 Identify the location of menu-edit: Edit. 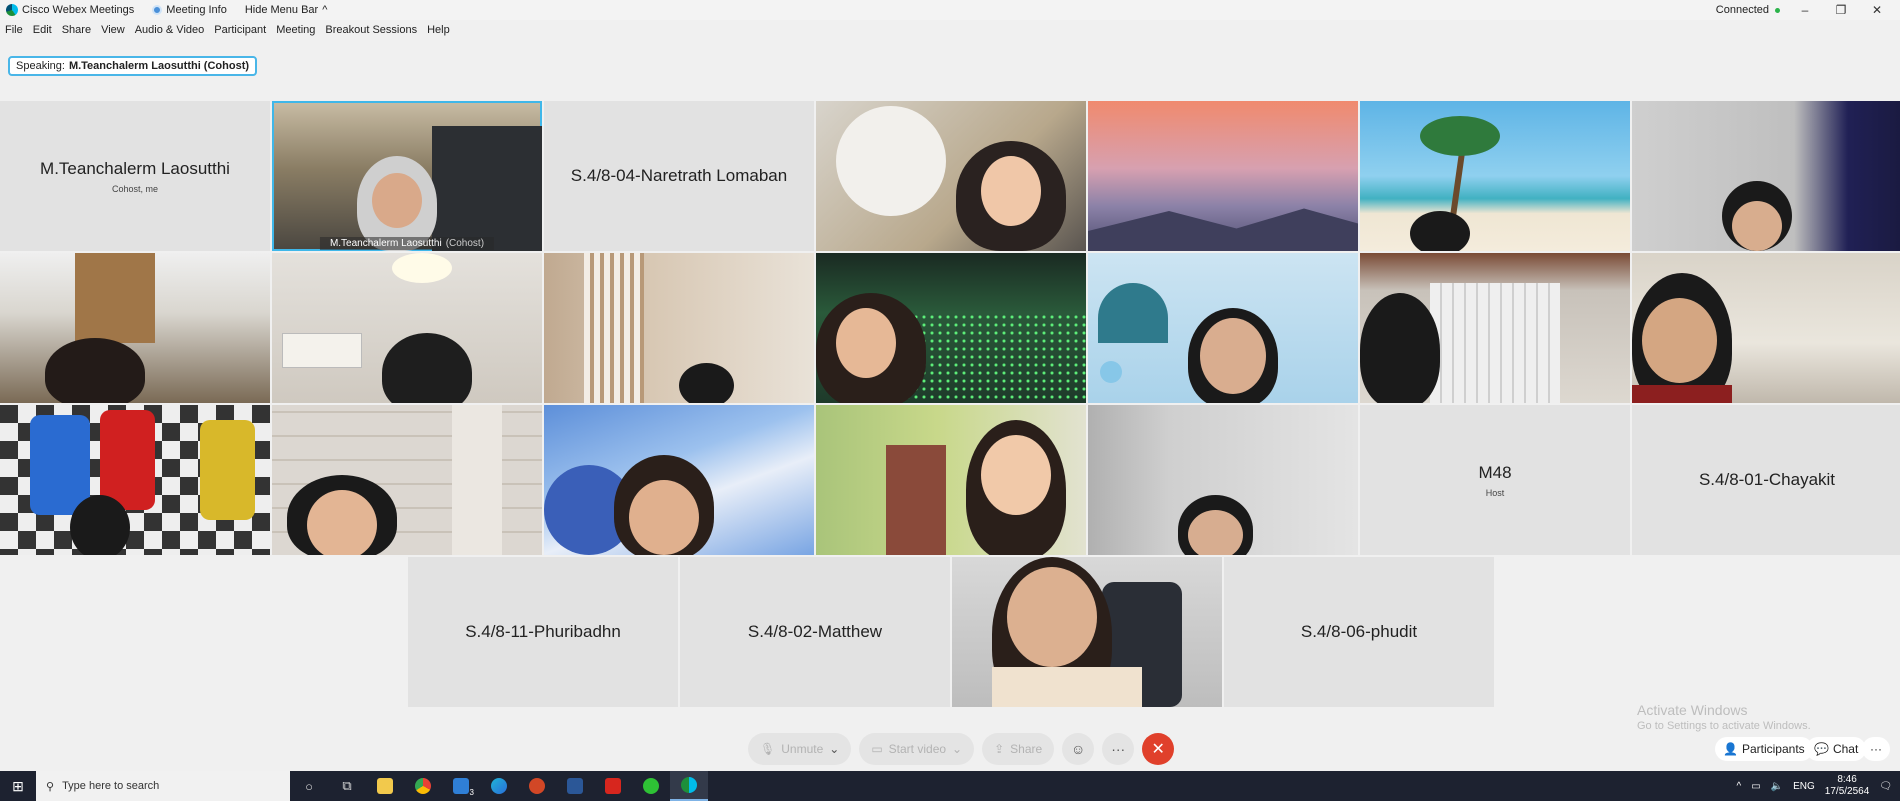
(42, 33).